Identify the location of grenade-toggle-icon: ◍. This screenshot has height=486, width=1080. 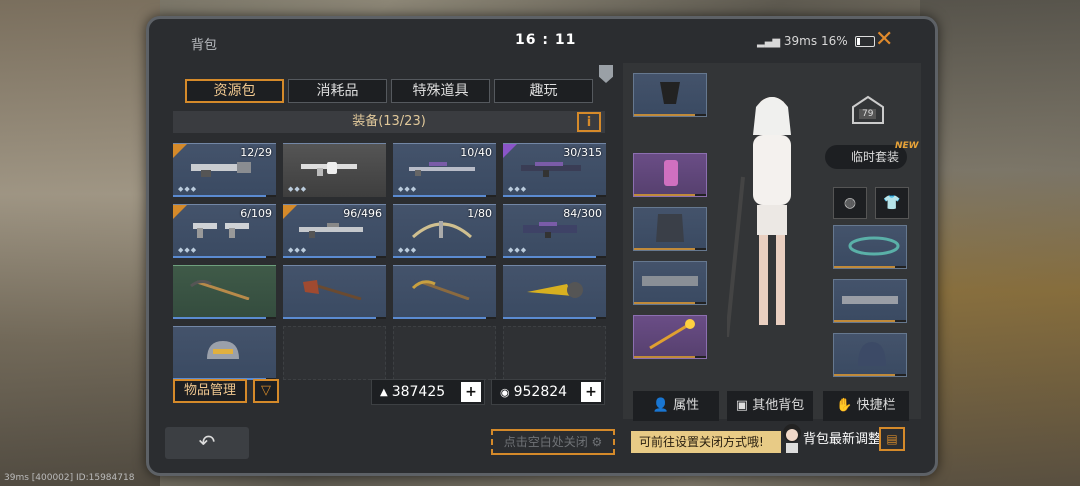
(850, 203).